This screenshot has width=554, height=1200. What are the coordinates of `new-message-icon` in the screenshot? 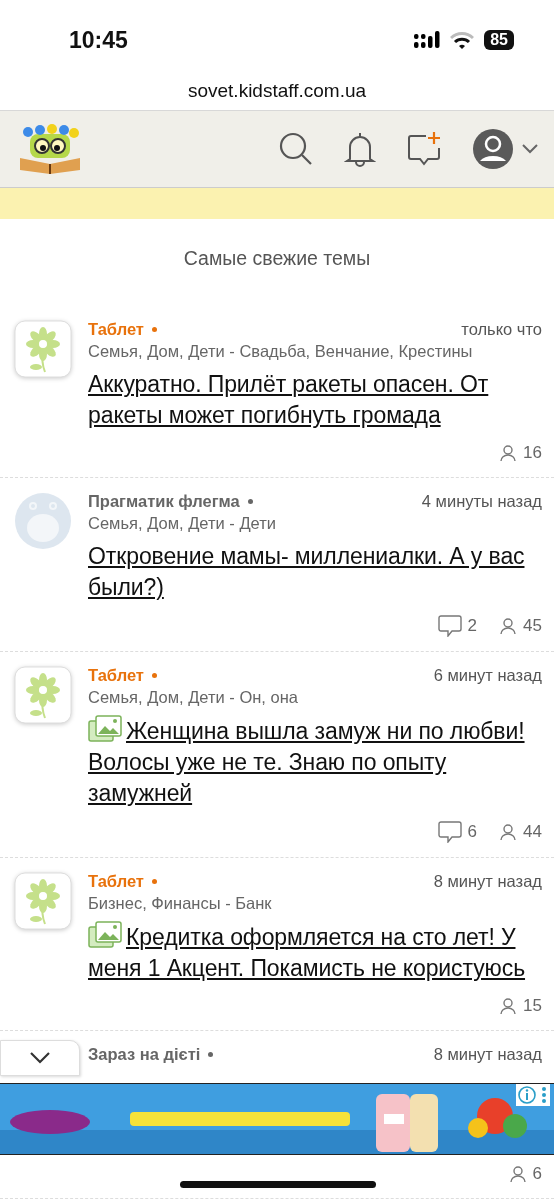 It's located at (424, 149).